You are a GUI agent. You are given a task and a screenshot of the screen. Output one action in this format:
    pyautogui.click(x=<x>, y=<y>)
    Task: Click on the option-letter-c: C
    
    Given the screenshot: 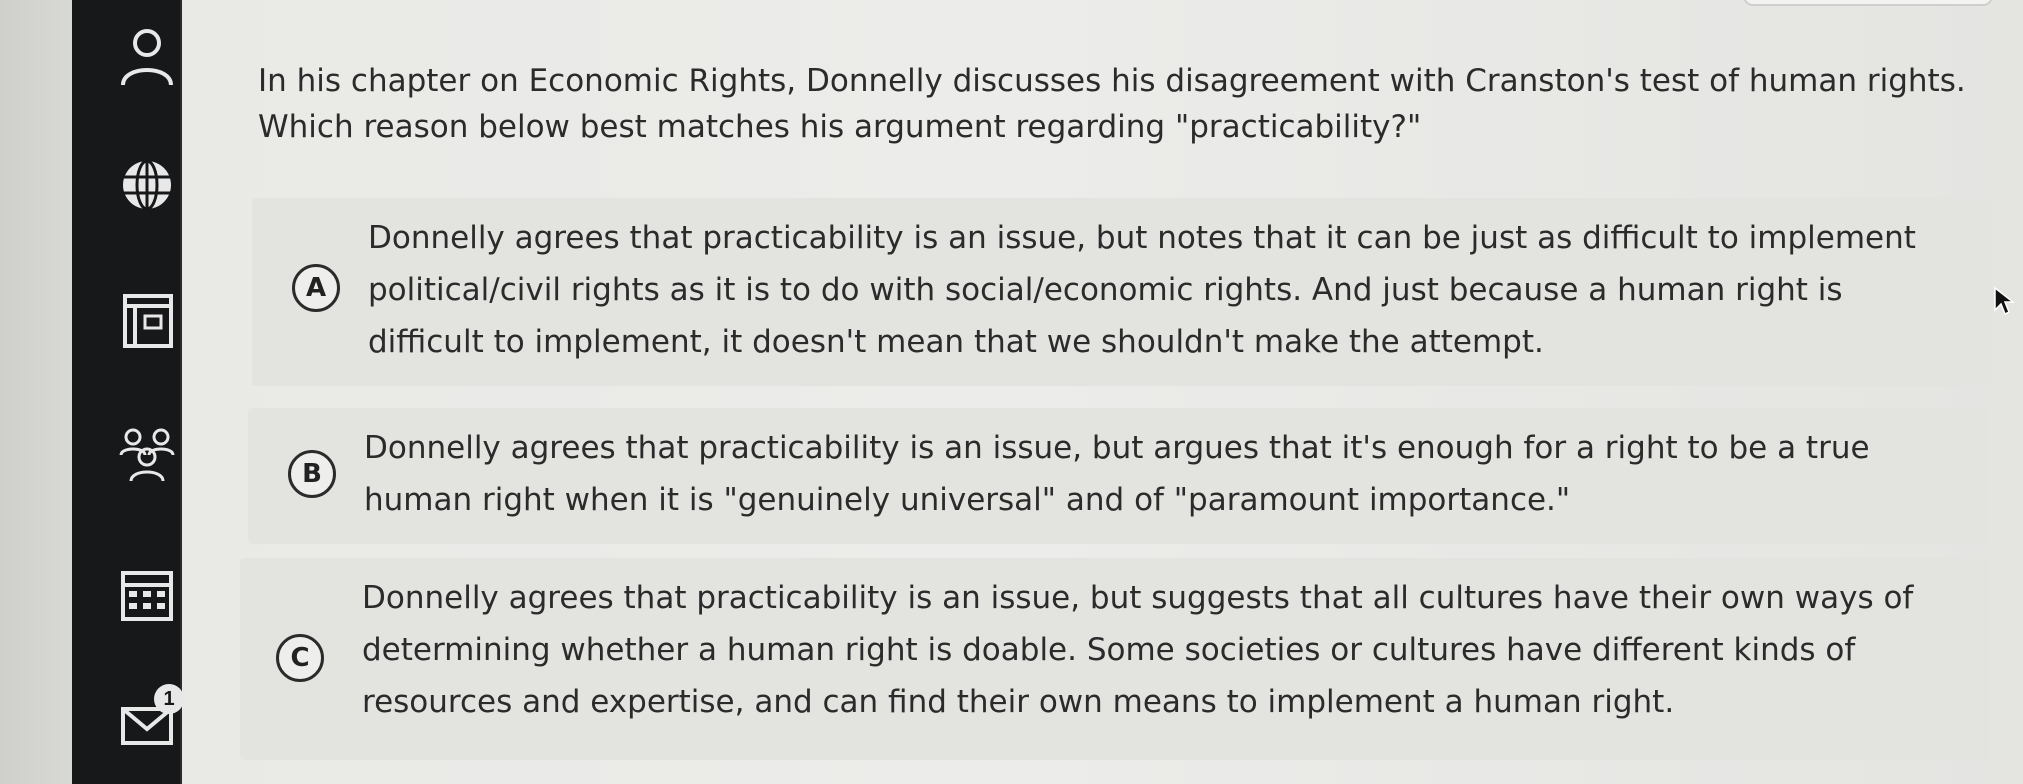 What is the action you would take?
    pyautogui.click(x=300, y=658)
    